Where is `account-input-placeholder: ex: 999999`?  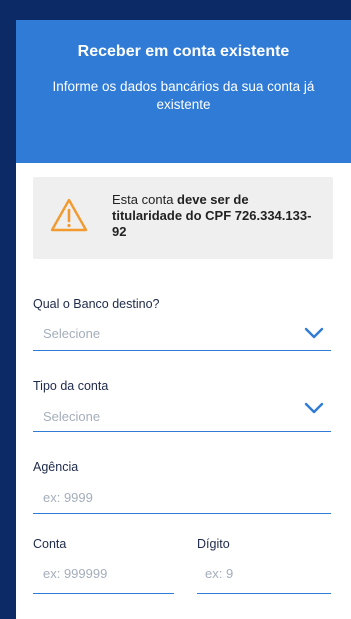
account-input-placeholder: ex: 999999 is located at coordinates (75, 573).